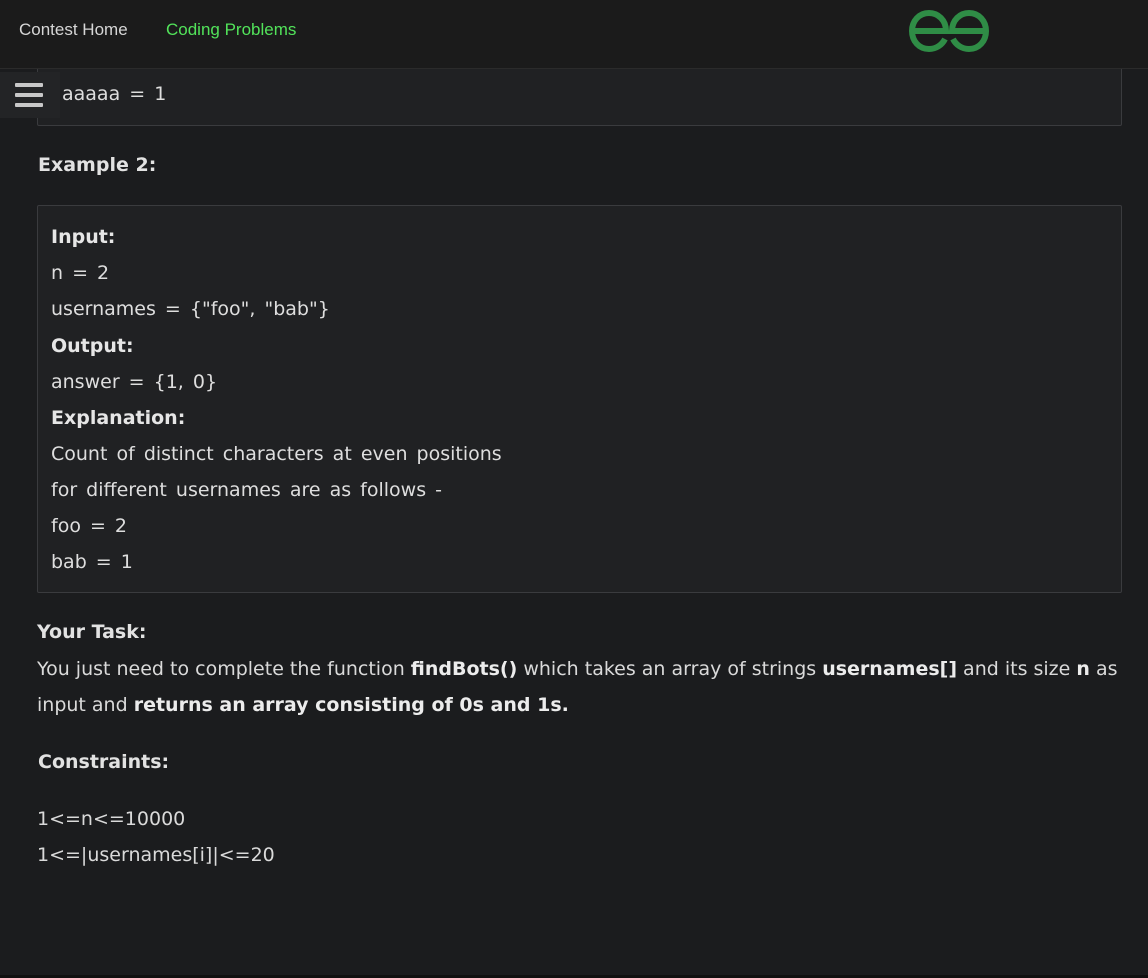 The height and width of the screenshot is (978, 1148). What do you see at coordinates (80, 273) in the screenshot?
I see `input-n-line: n = 2` at bounding box center [80, 273].